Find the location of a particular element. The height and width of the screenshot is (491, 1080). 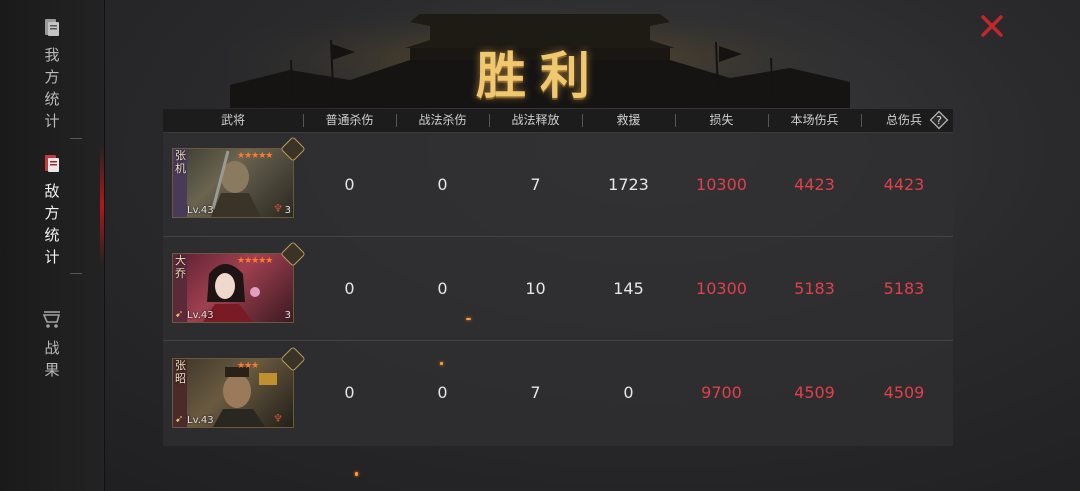

battle-wounded-value: 5183 is located at coordinates (814, 288).